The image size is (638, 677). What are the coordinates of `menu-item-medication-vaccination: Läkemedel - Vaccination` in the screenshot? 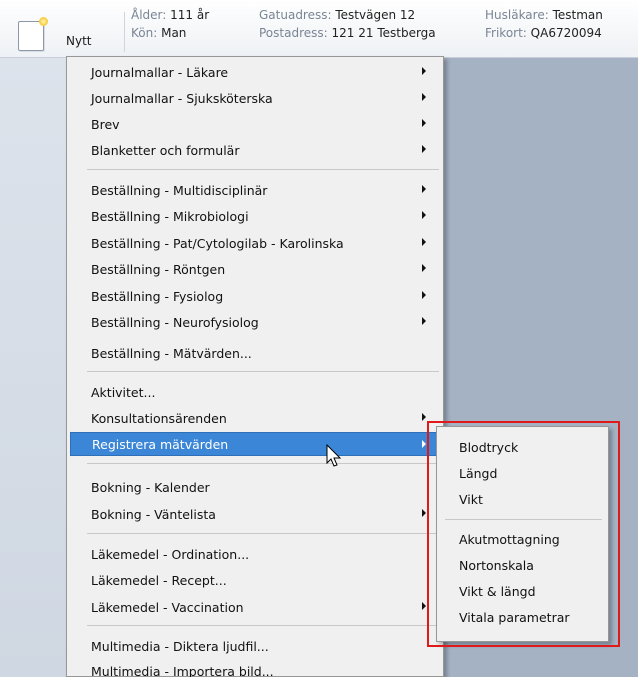 It's located at (263, 607).